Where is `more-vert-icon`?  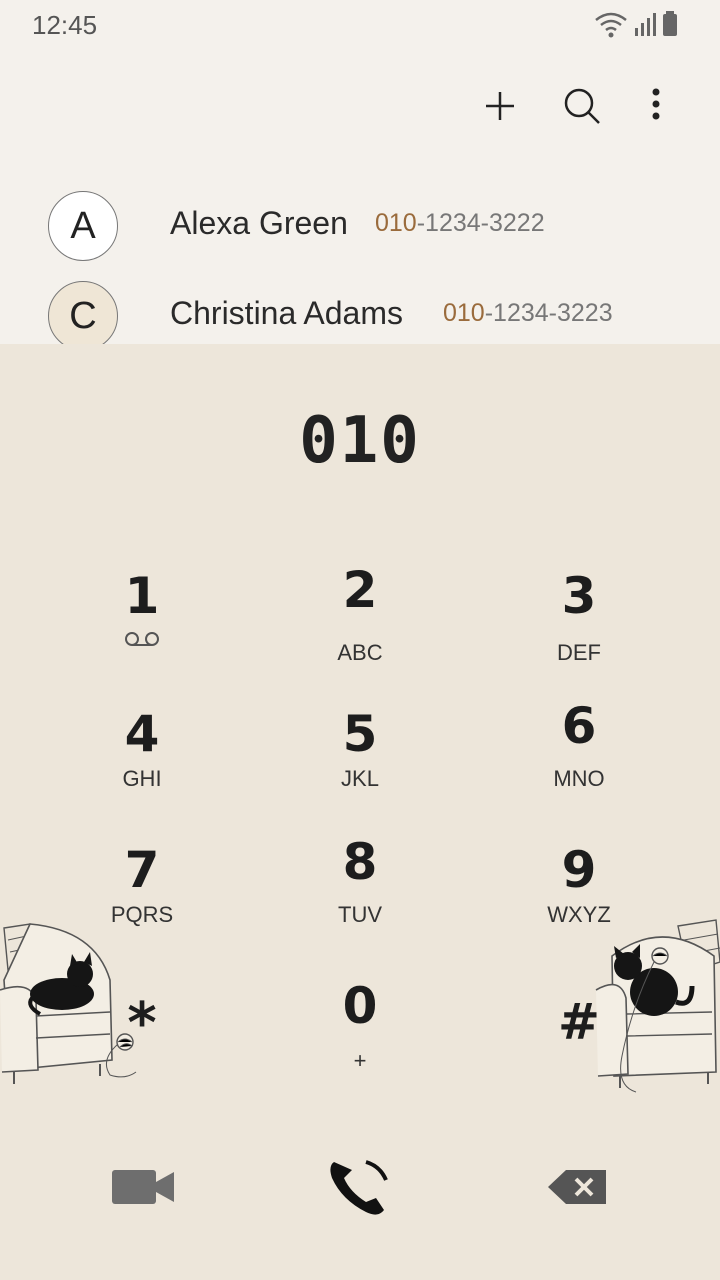 more-vert-icon is located at coordinates (656, 104).